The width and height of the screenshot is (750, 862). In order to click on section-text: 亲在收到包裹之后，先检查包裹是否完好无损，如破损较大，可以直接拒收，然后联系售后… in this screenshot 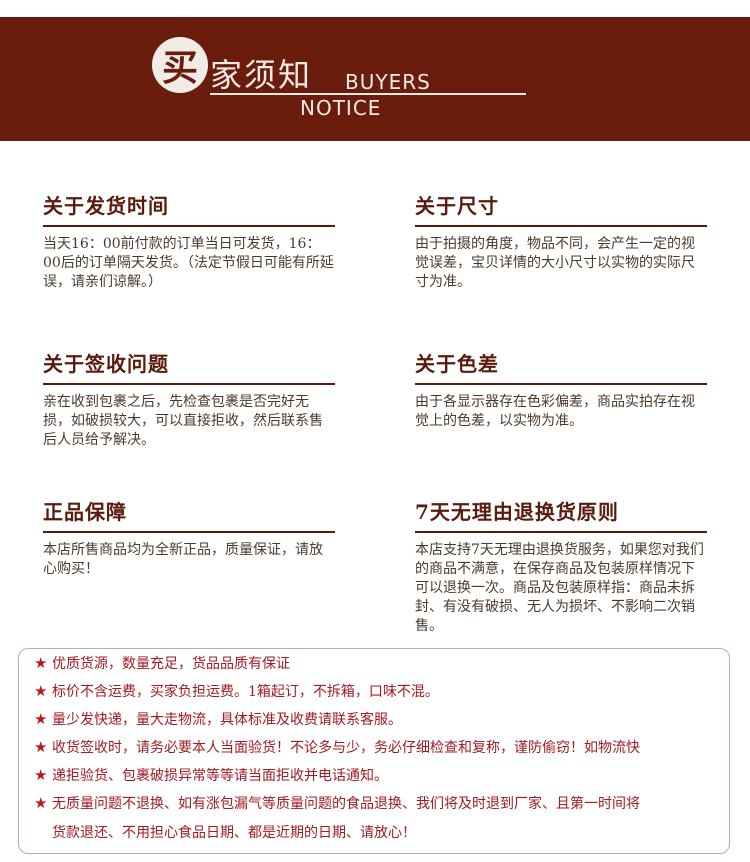, I will do `click(183, 421)`.